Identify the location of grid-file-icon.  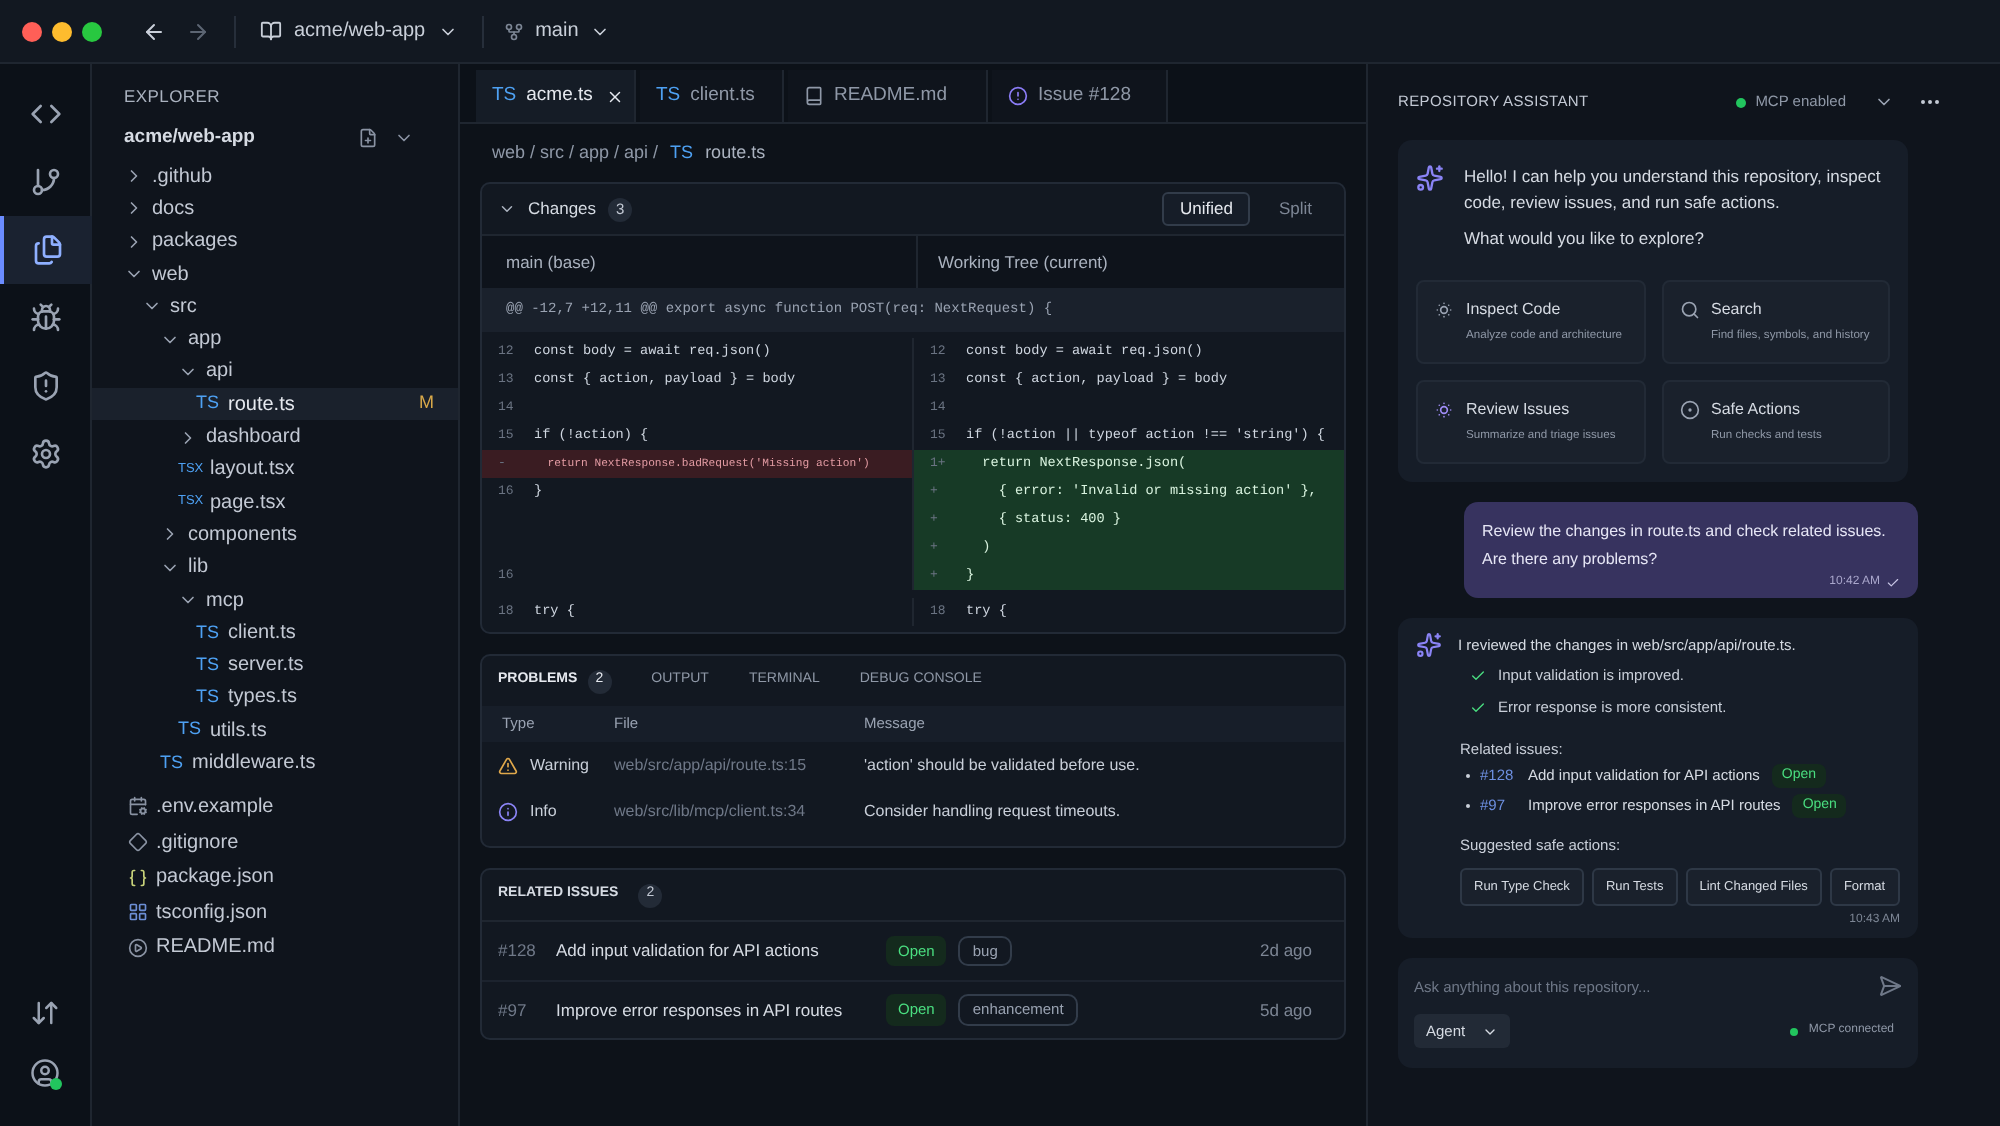
(138, 912).